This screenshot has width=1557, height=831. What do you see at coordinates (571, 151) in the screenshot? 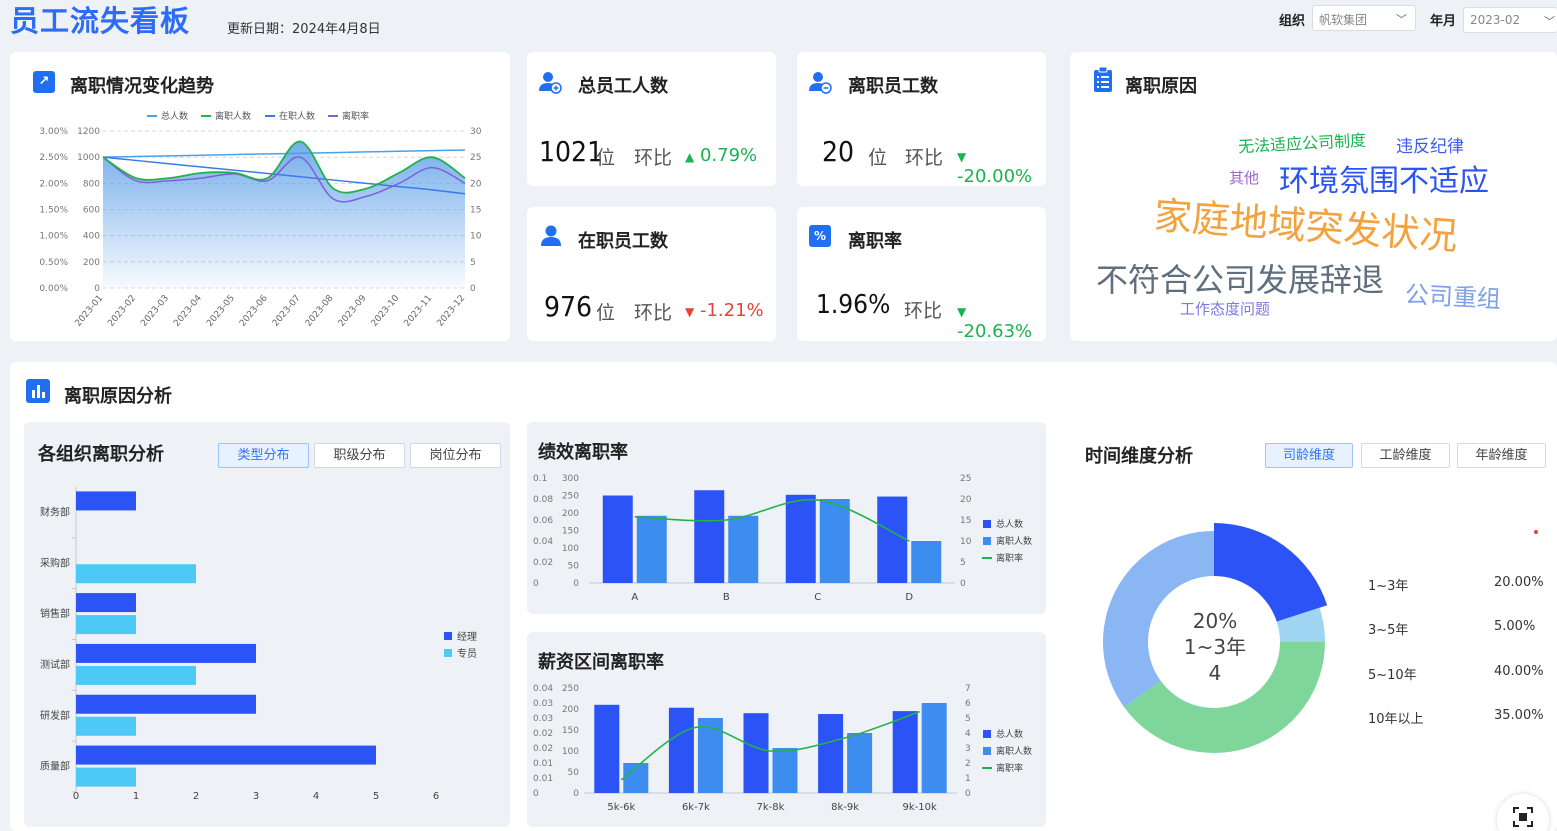
I see `kpi-total-value: 1021` at bounding box center [571, 151].